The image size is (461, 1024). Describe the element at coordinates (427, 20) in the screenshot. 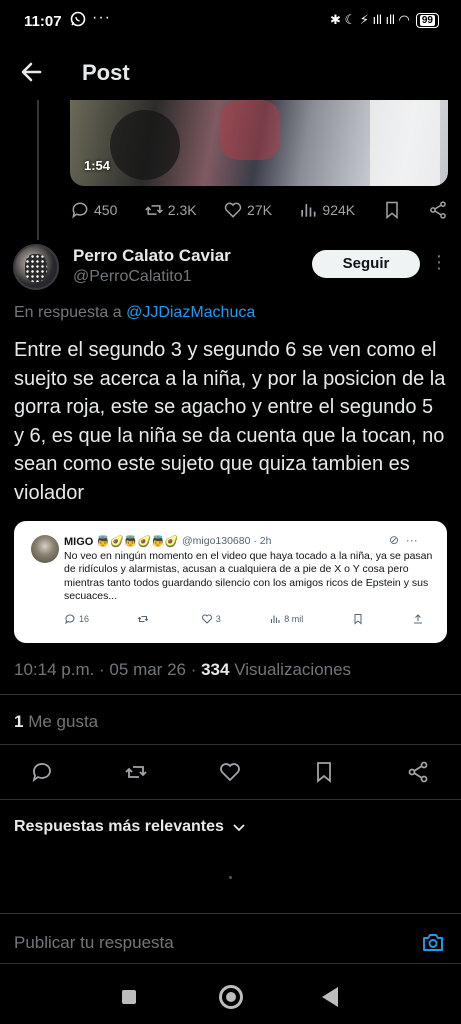

I see `battery-icon: 99` at that location.